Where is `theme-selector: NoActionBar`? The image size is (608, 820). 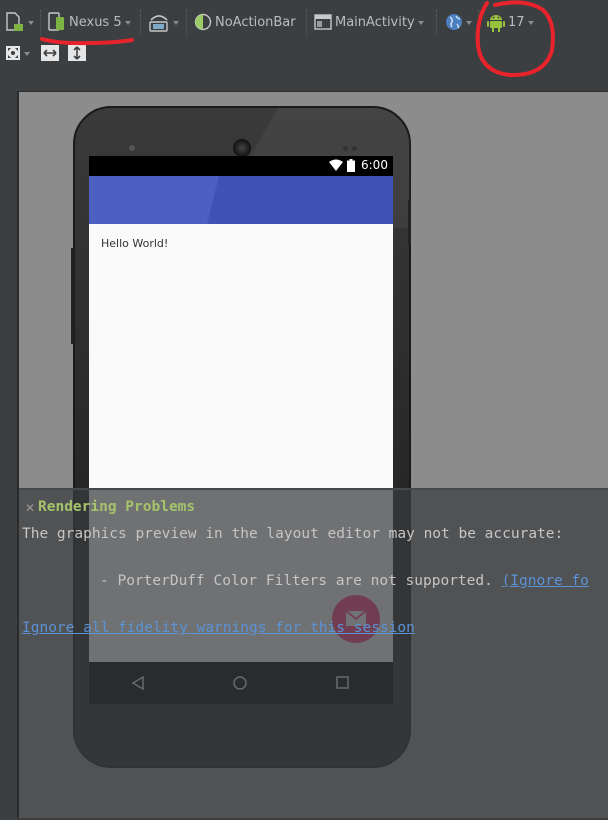
theme-selector: NoActionBar is located at coordinates (245, 22).